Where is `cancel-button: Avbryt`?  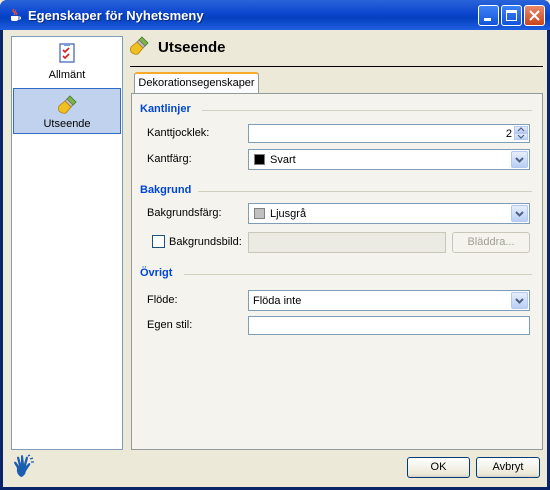 cancel-button: Avbryt is located at coordinates (508, 467).